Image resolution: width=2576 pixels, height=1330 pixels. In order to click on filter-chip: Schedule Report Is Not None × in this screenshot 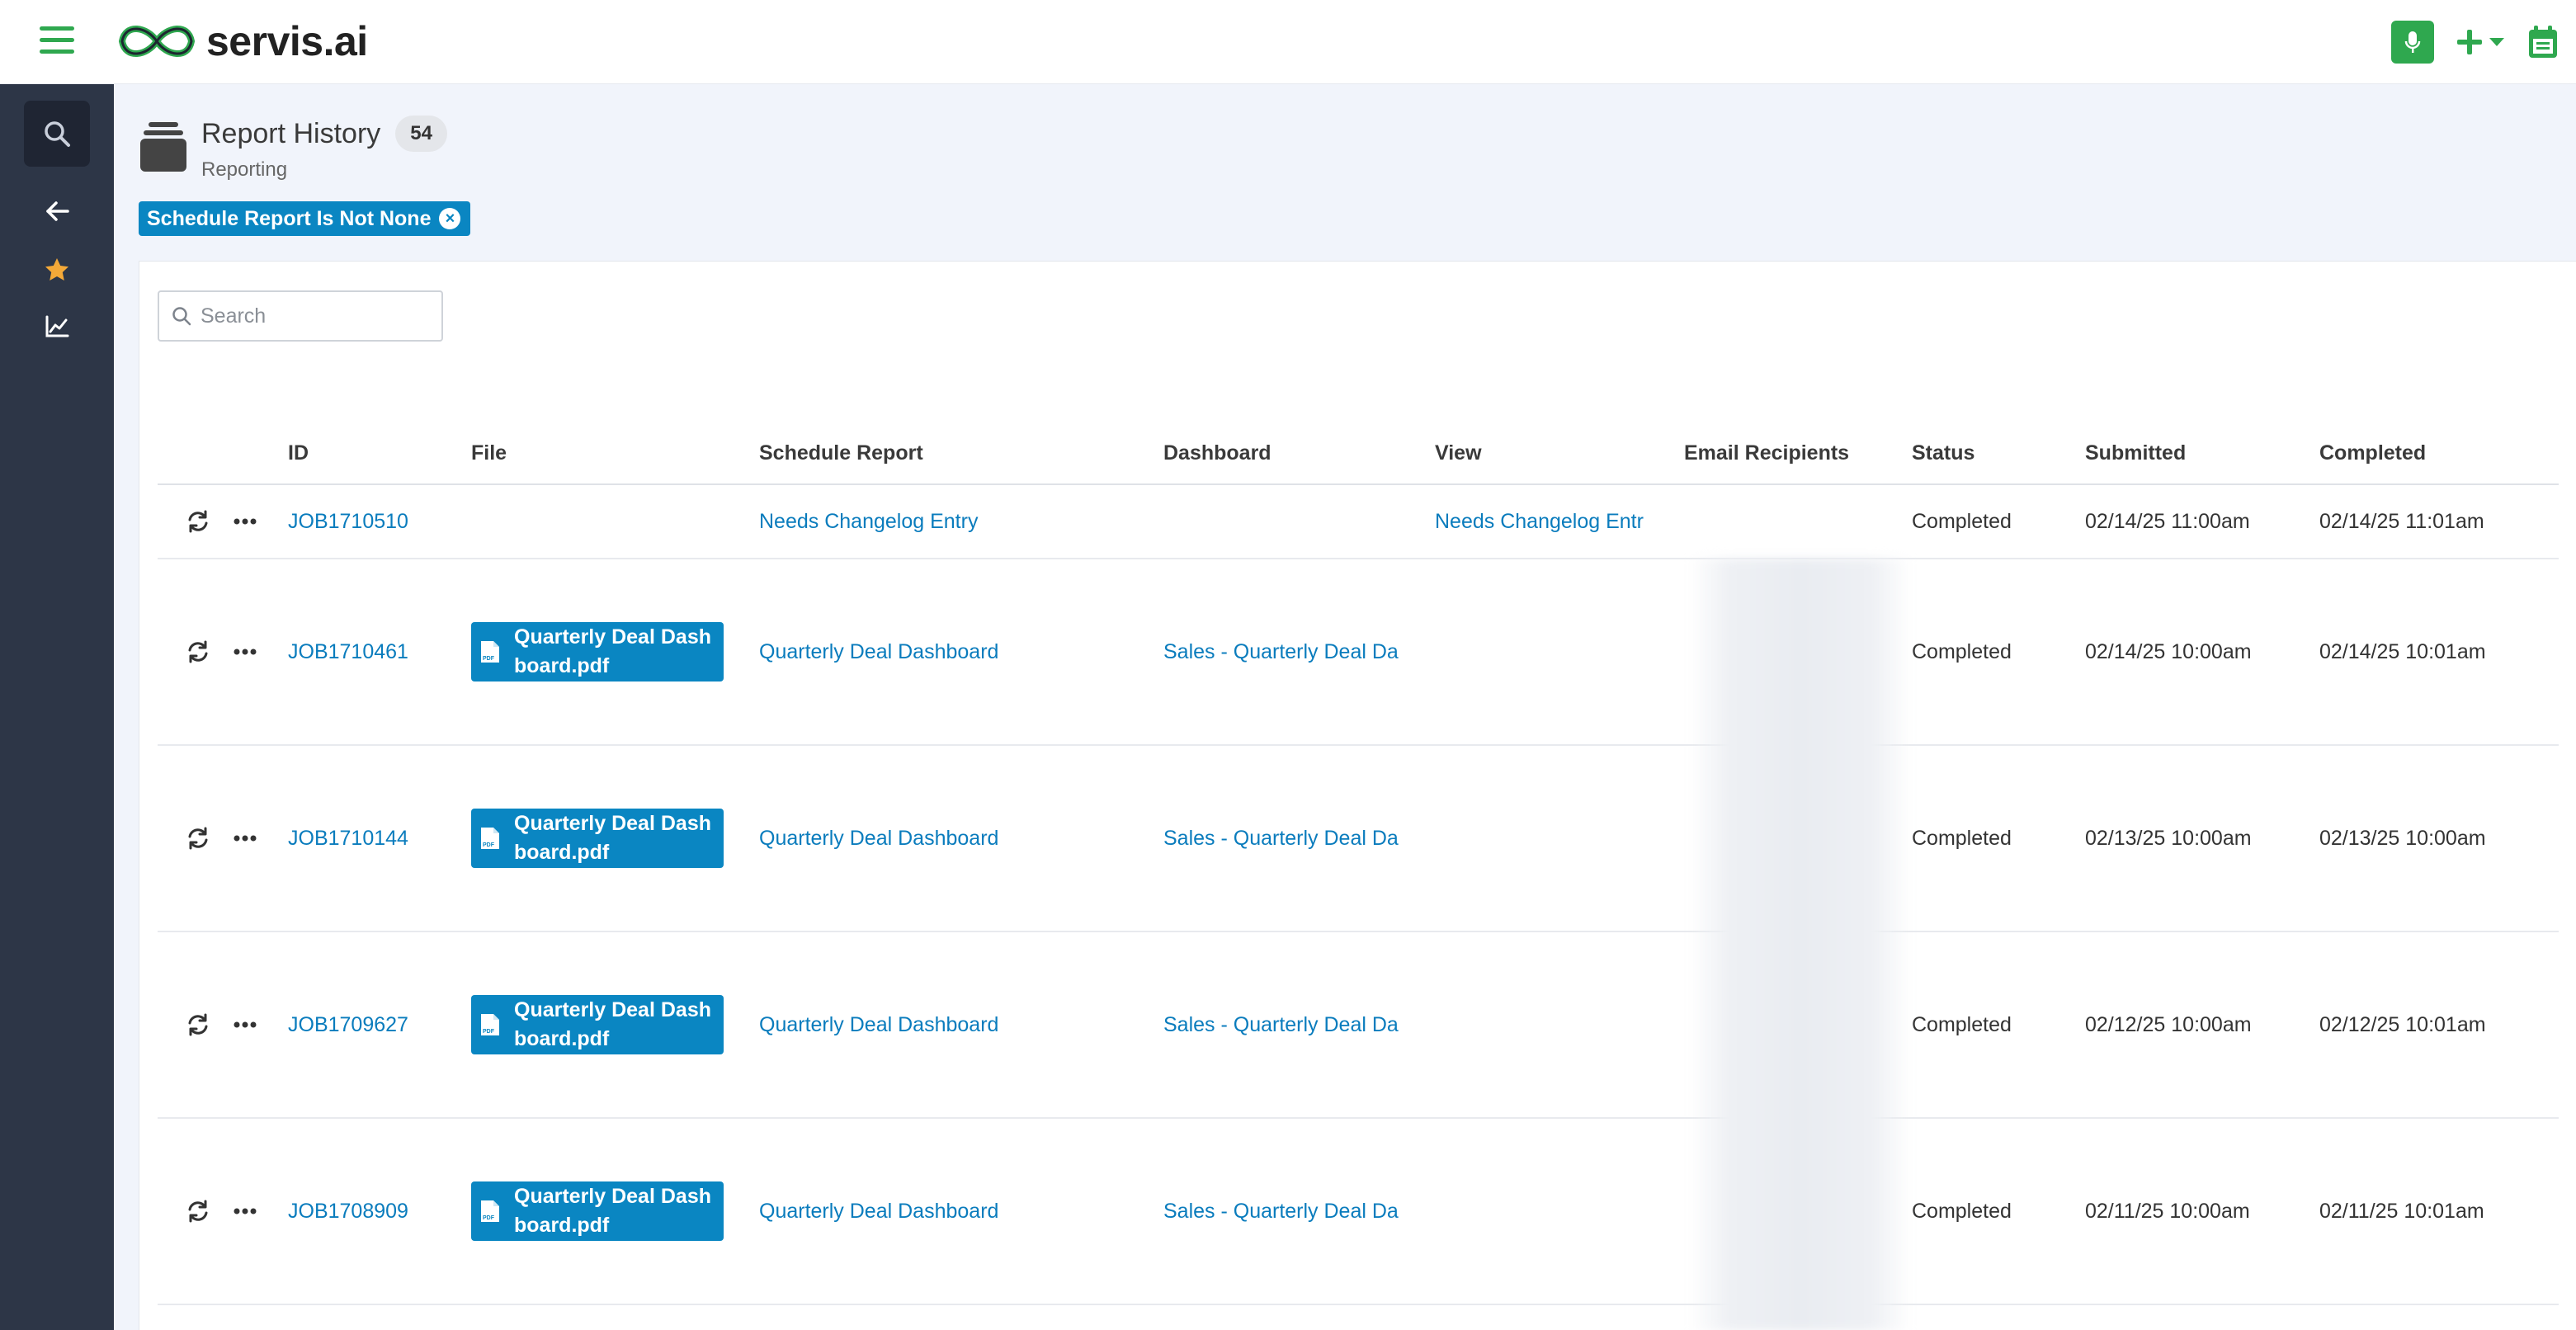, I will do `click(305, 218)`.